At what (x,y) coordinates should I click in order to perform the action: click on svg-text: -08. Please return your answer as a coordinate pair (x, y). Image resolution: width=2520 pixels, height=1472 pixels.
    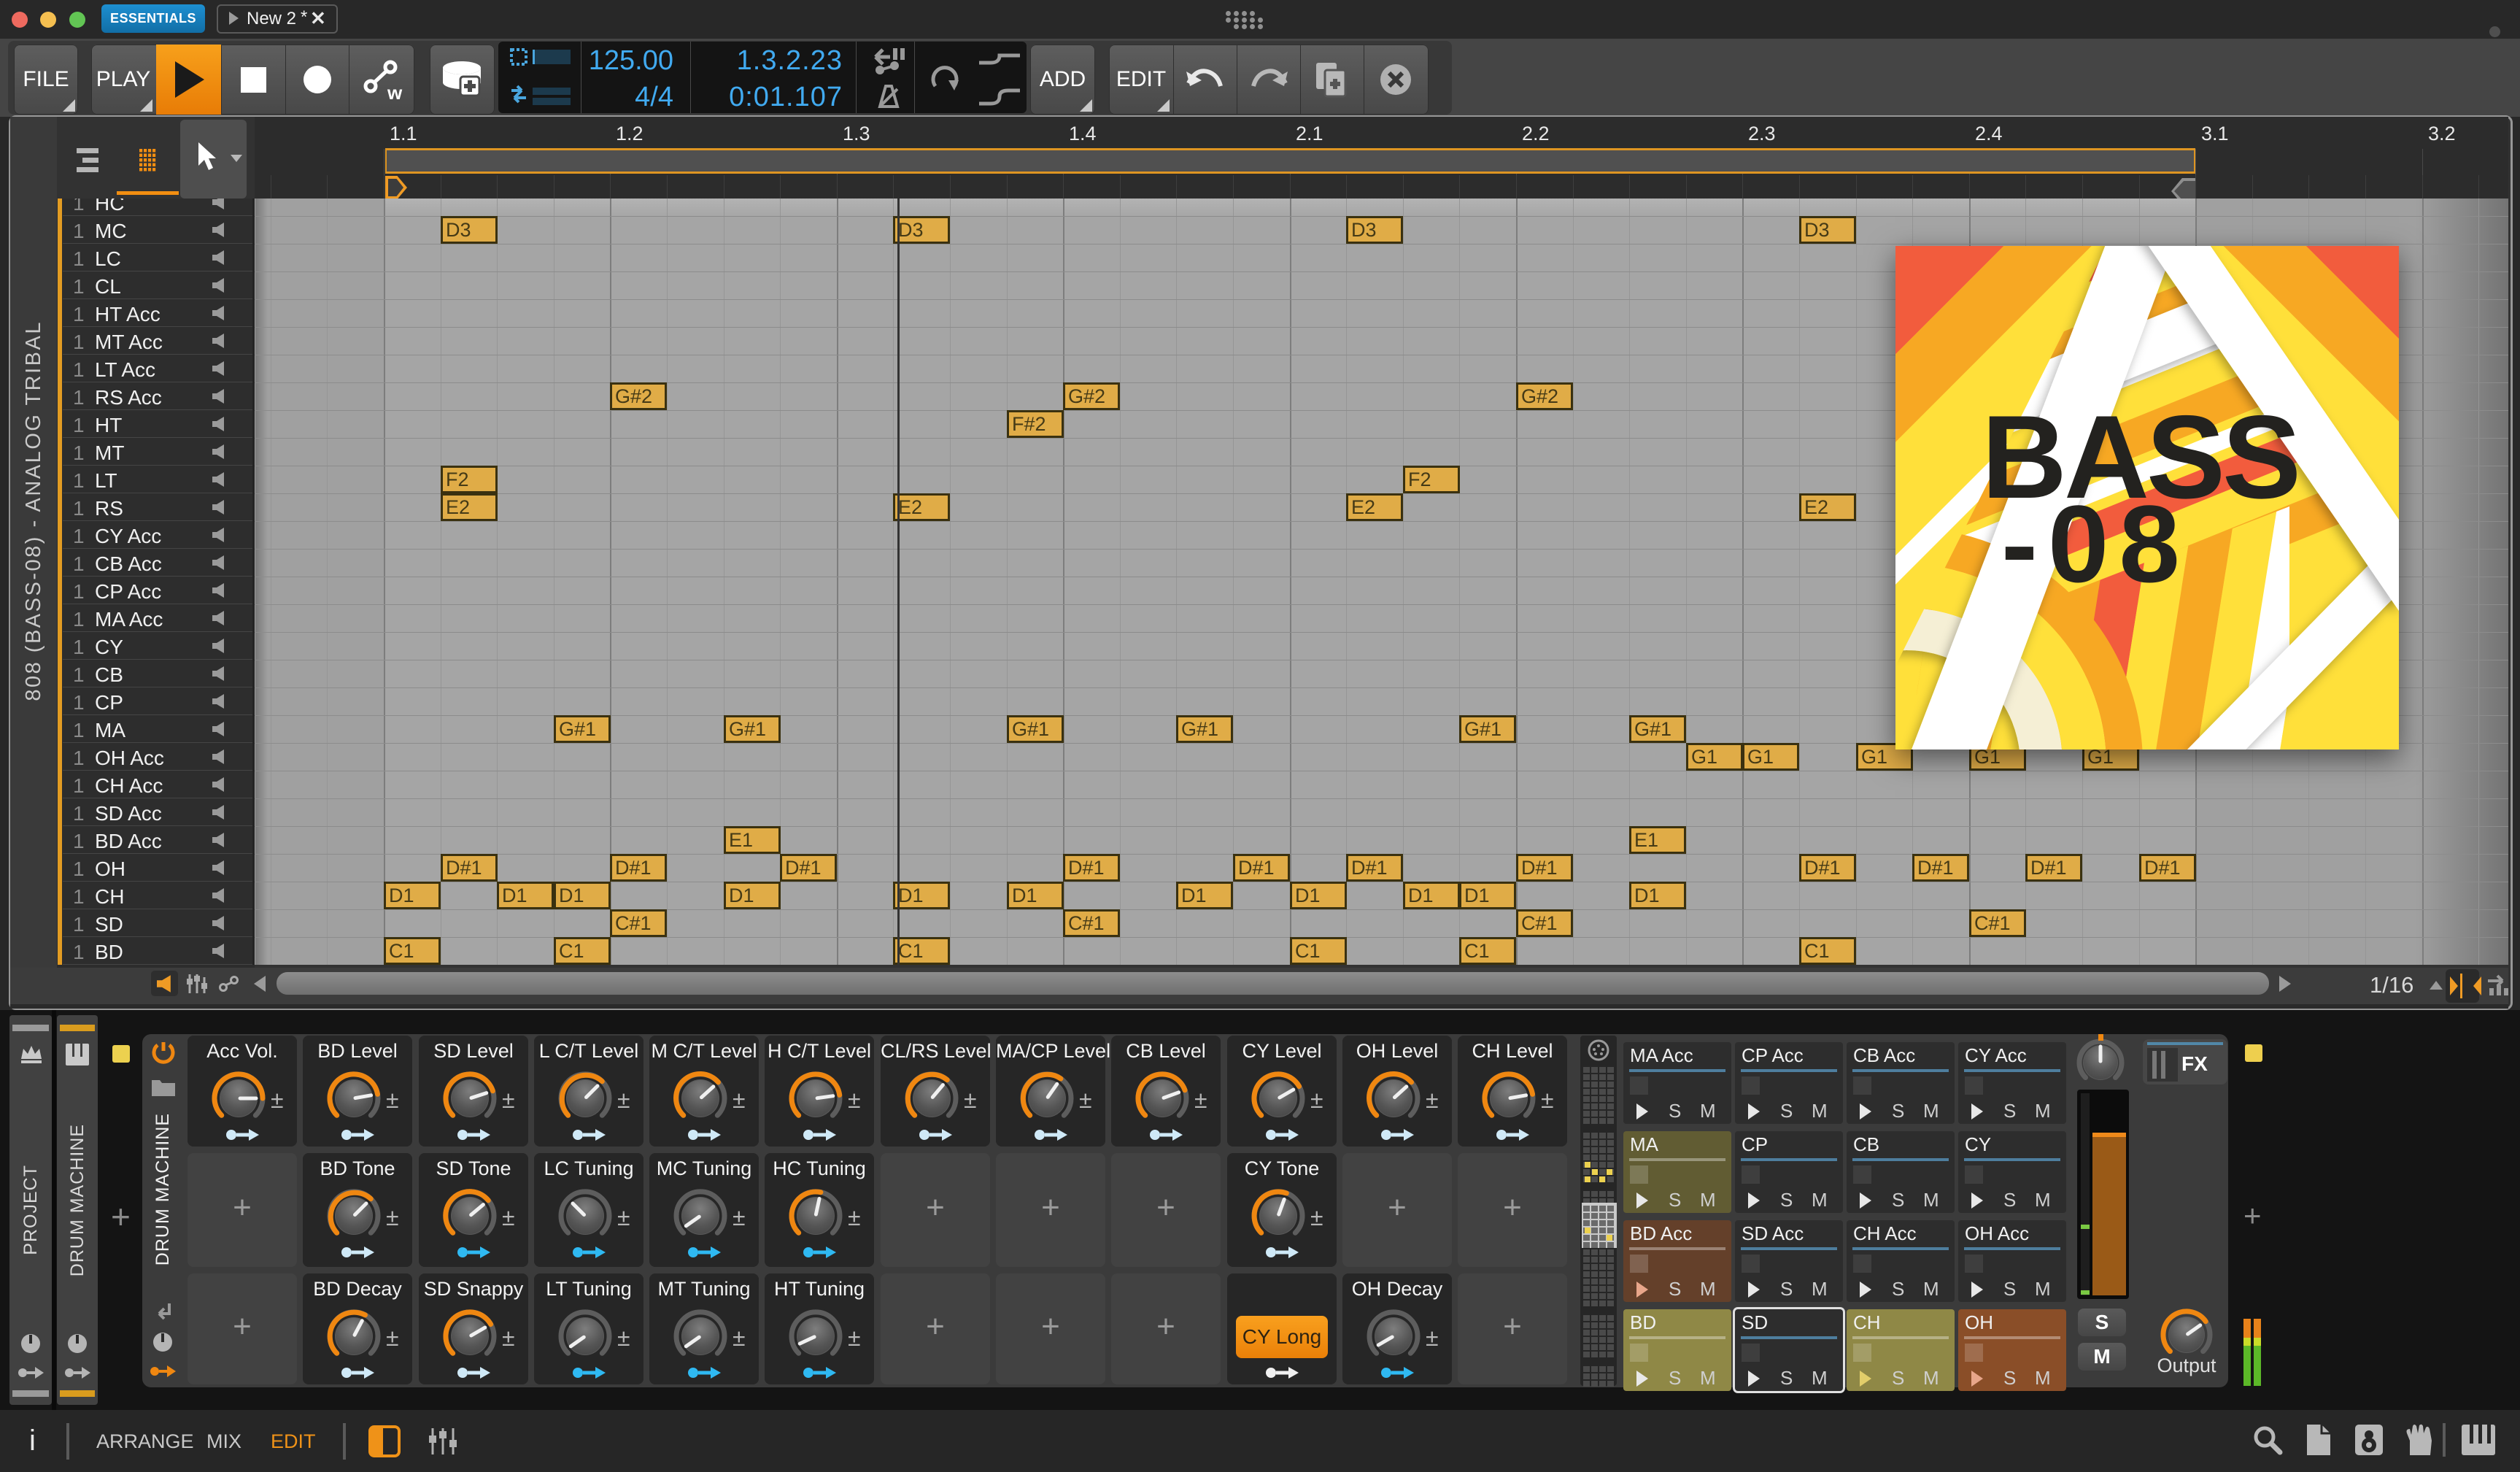
    Looking at the image, I should click on (2095, 543).